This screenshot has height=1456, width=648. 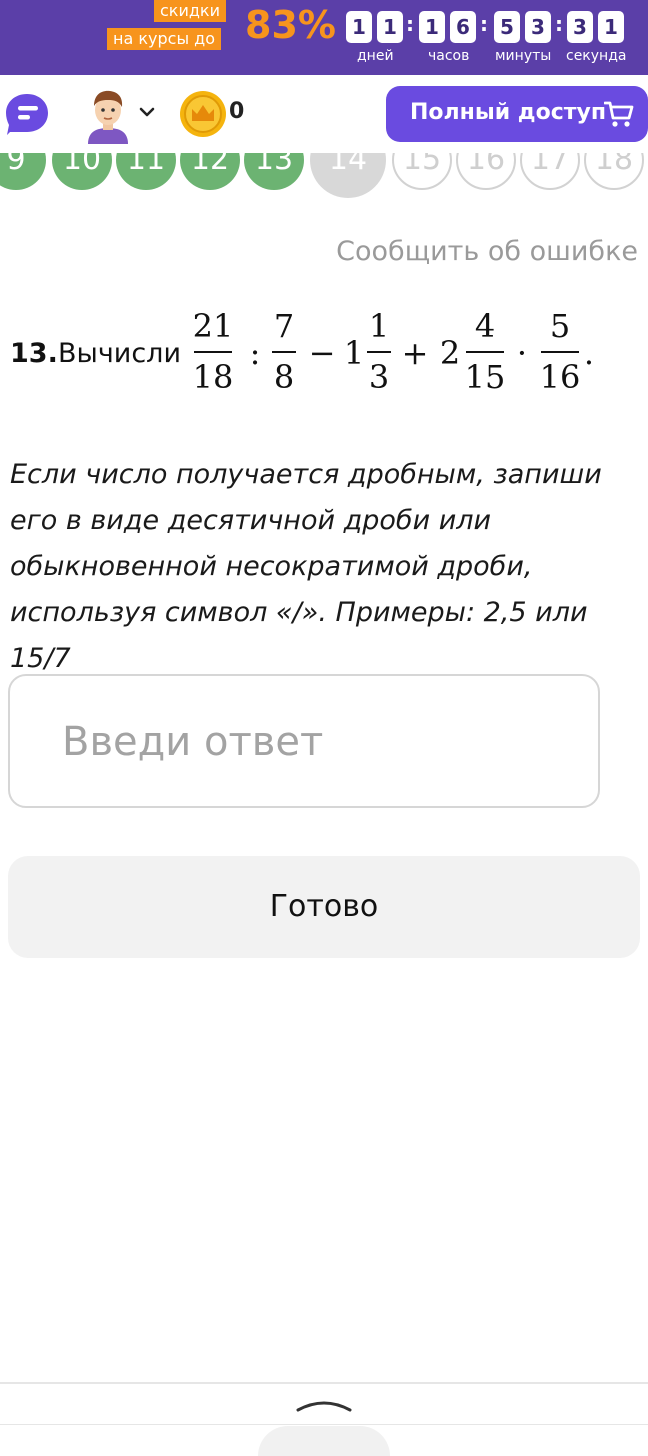 What do you see at coordinates (255, 353) in the screenshot?
I see `operator-divide: :` at bounding box center [255, 353].